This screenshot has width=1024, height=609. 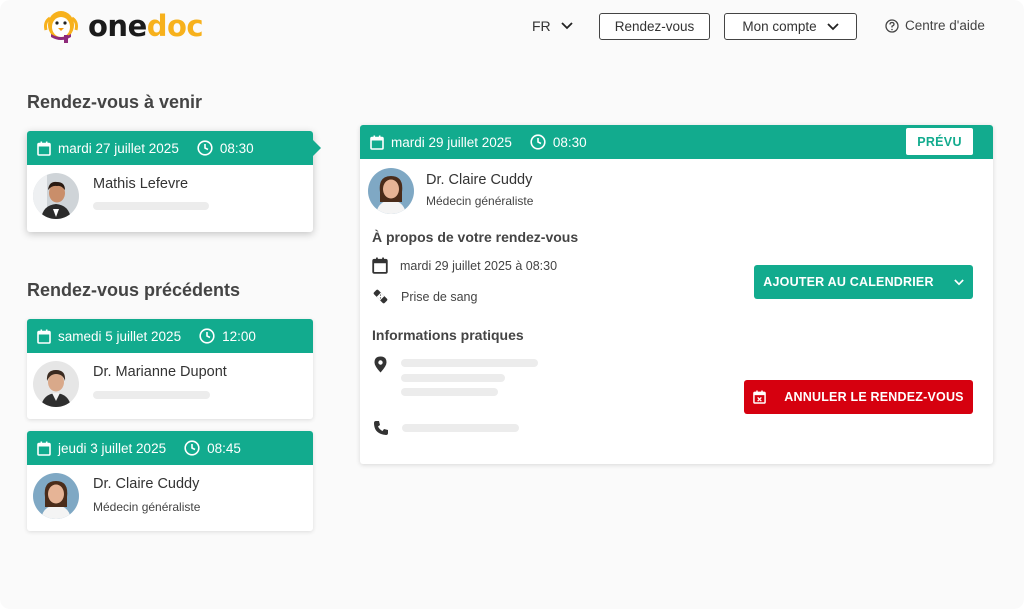 What do you see at coordinates (160, 372) in the screenshot?
I see `practitioner-name: Dr. Marianne Dupont` at bounding box center [160, 372].